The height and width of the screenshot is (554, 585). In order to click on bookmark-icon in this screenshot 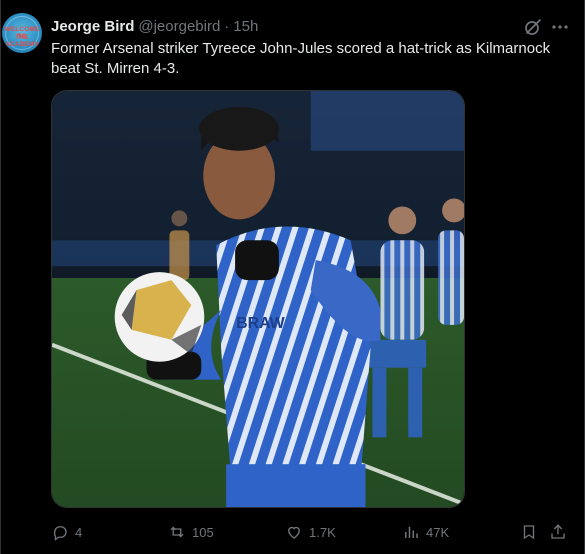, I will do `click(529, 532)`.